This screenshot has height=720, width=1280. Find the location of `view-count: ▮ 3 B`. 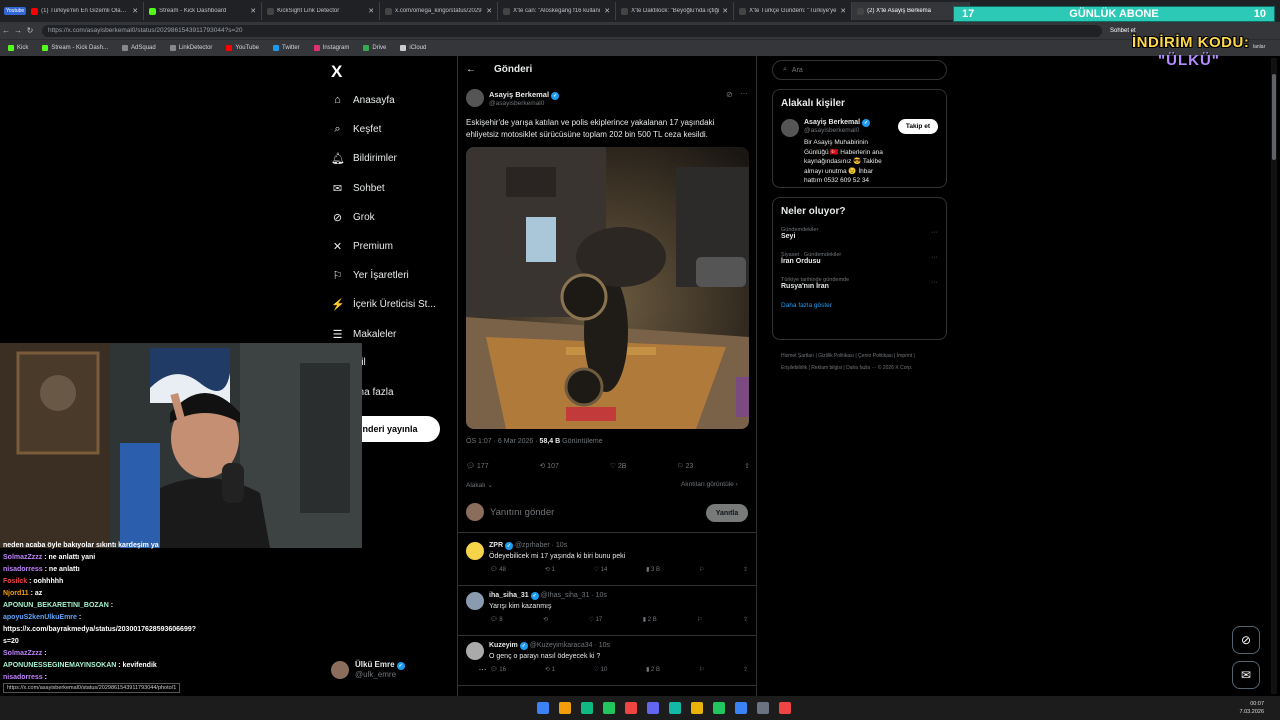

view-count: ▮ 3 B is located at coordinates (653, 569).